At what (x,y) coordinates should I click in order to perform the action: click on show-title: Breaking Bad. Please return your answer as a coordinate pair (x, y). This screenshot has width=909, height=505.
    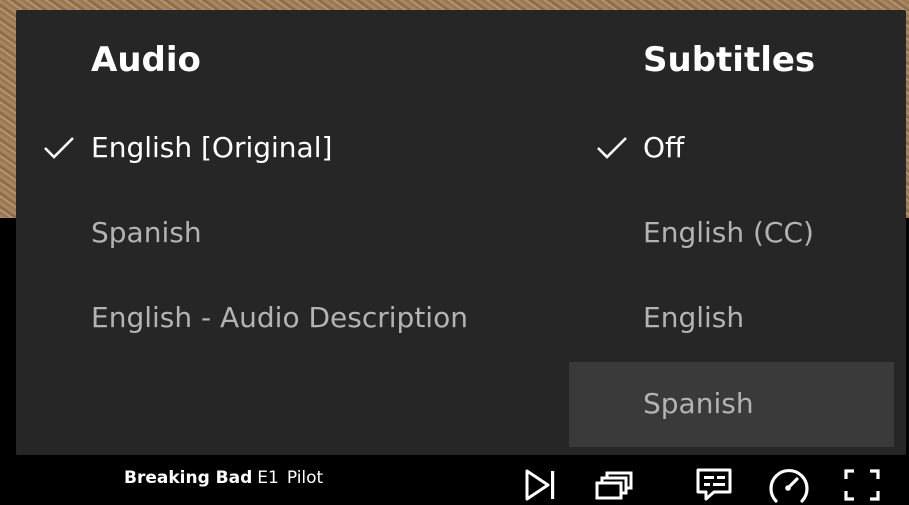
    Looking at the image, I should click on (188, 478).